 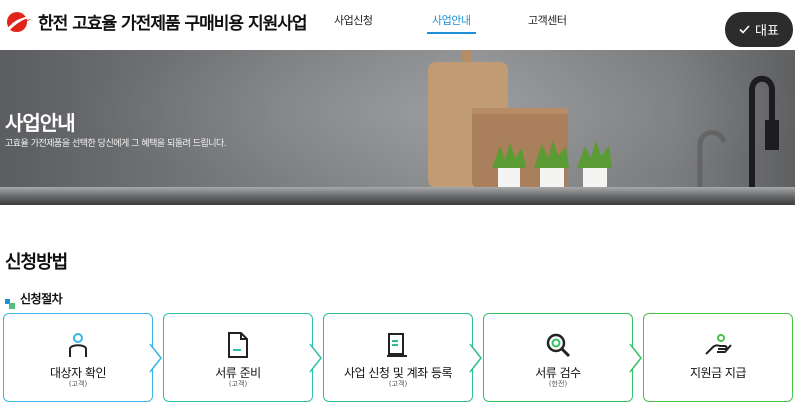 I want to click on form-icon, so click(x=398, y=345).